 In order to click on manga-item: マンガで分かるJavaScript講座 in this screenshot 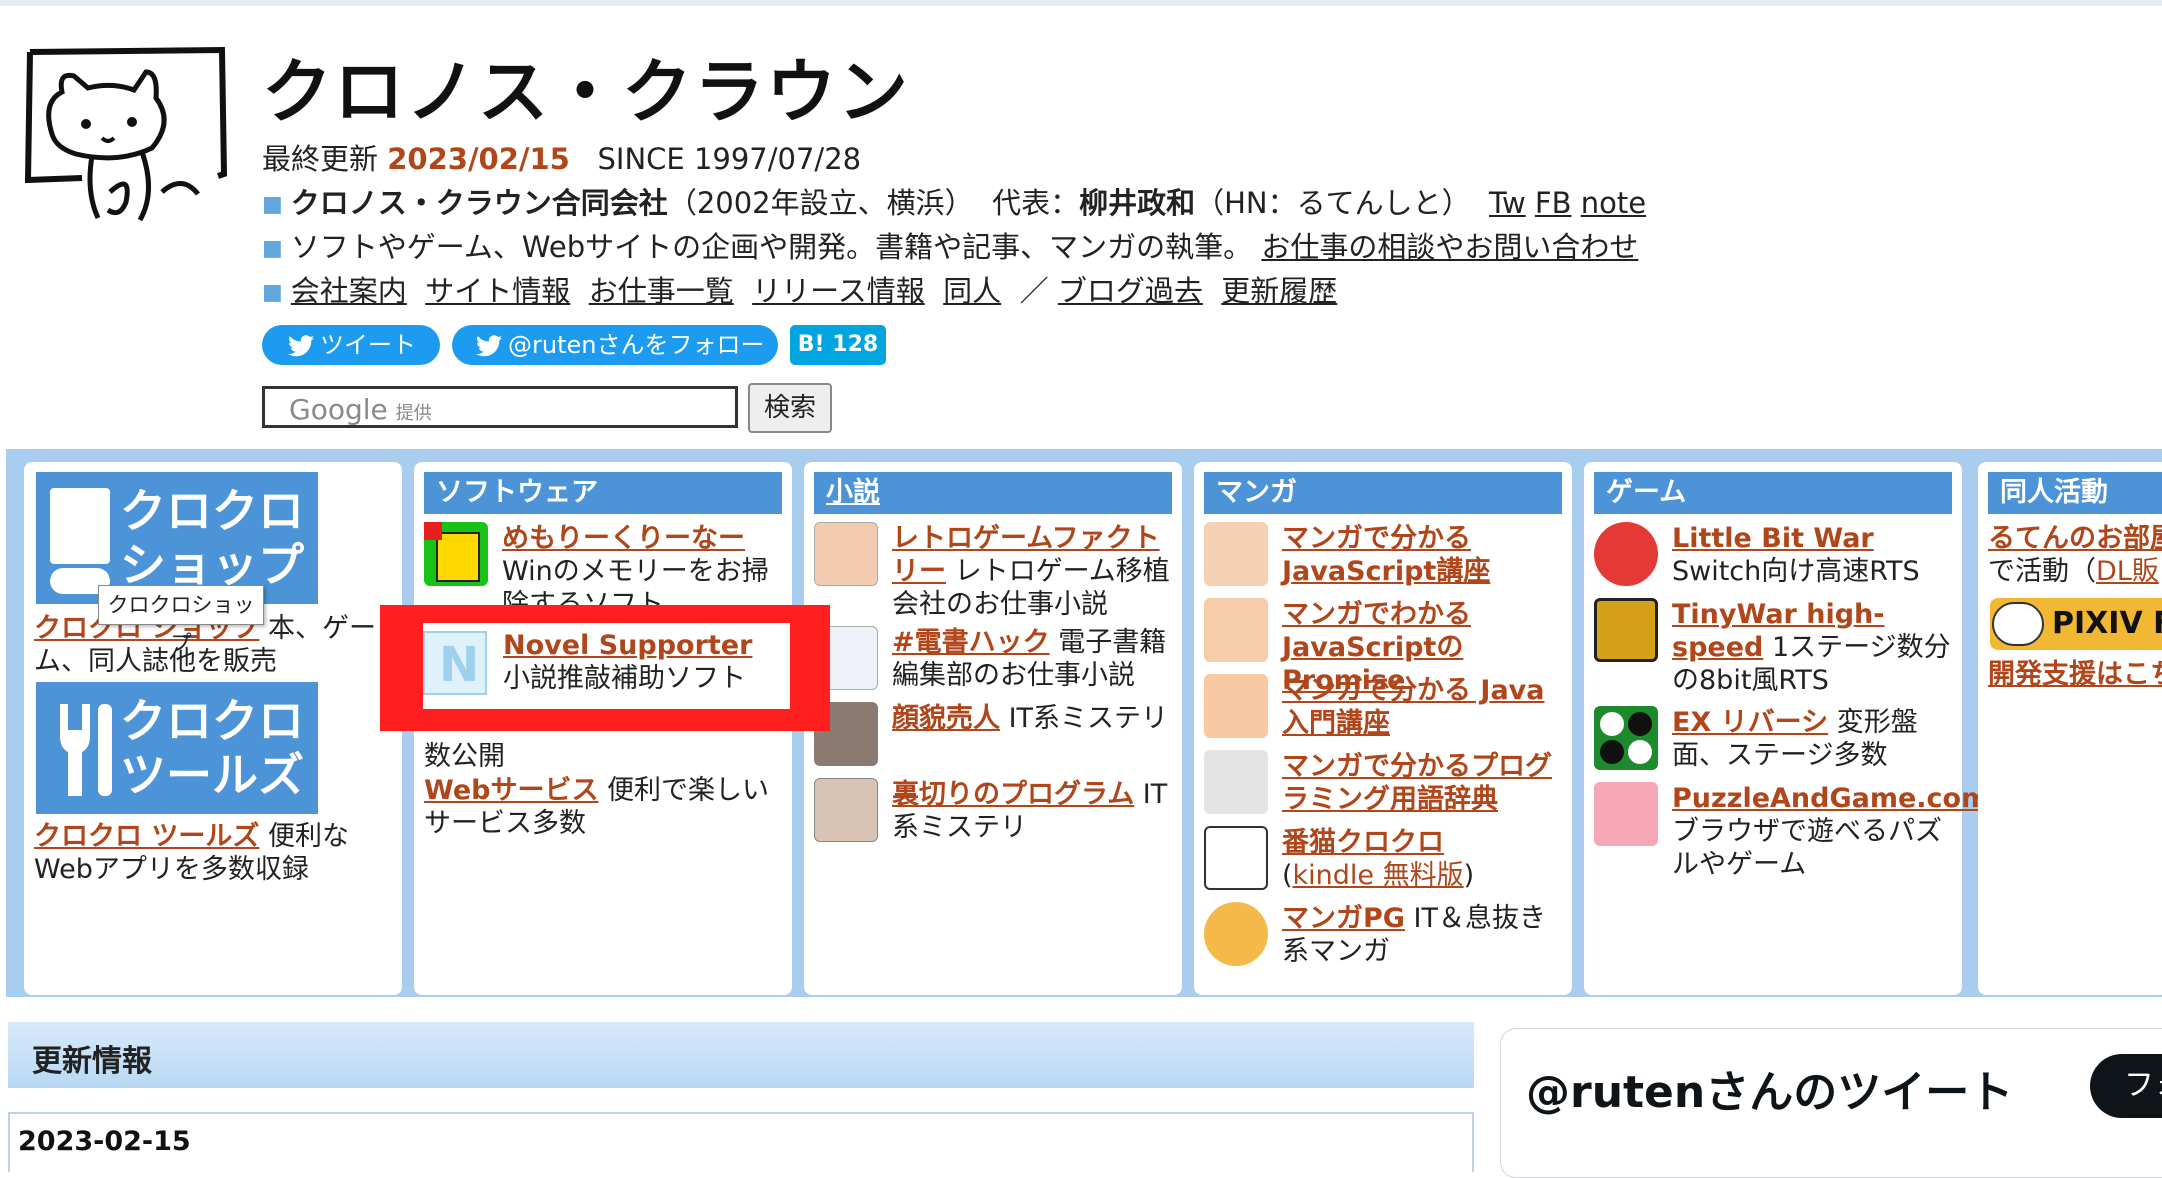, I will do `click(1384, 555)`.